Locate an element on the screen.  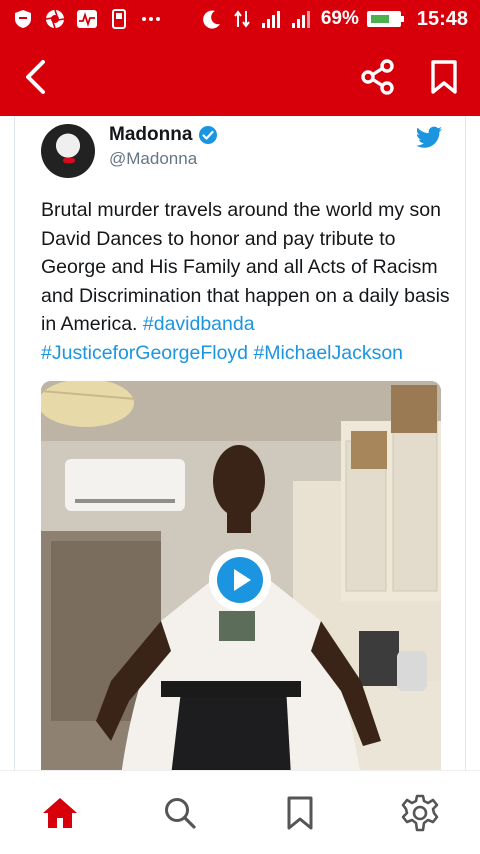
nav-bookmarks is located at coordinates (300, 813).